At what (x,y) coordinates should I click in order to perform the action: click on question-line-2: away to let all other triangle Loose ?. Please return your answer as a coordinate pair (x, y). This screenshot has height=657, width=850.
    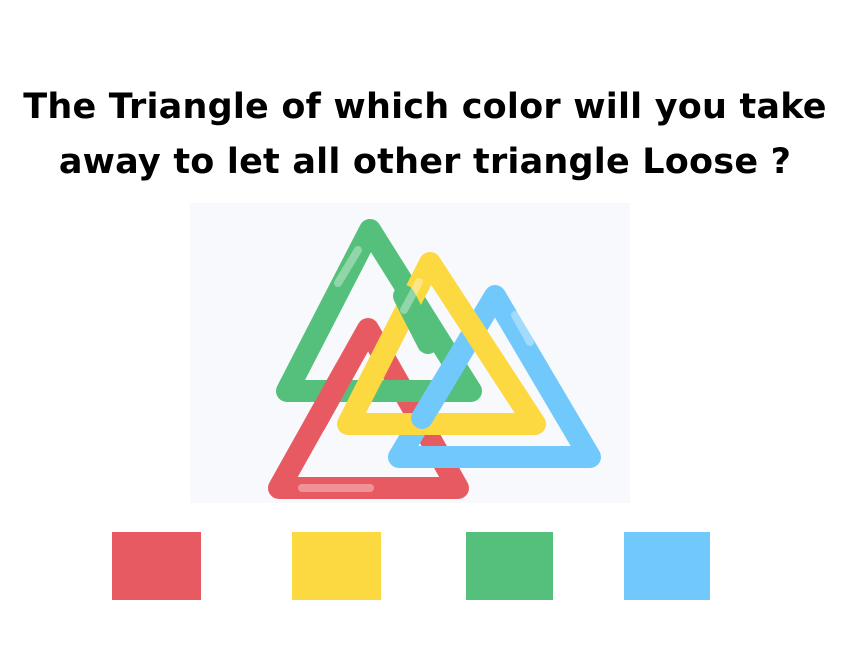
    Looking at the image, I should click on (425, 162).